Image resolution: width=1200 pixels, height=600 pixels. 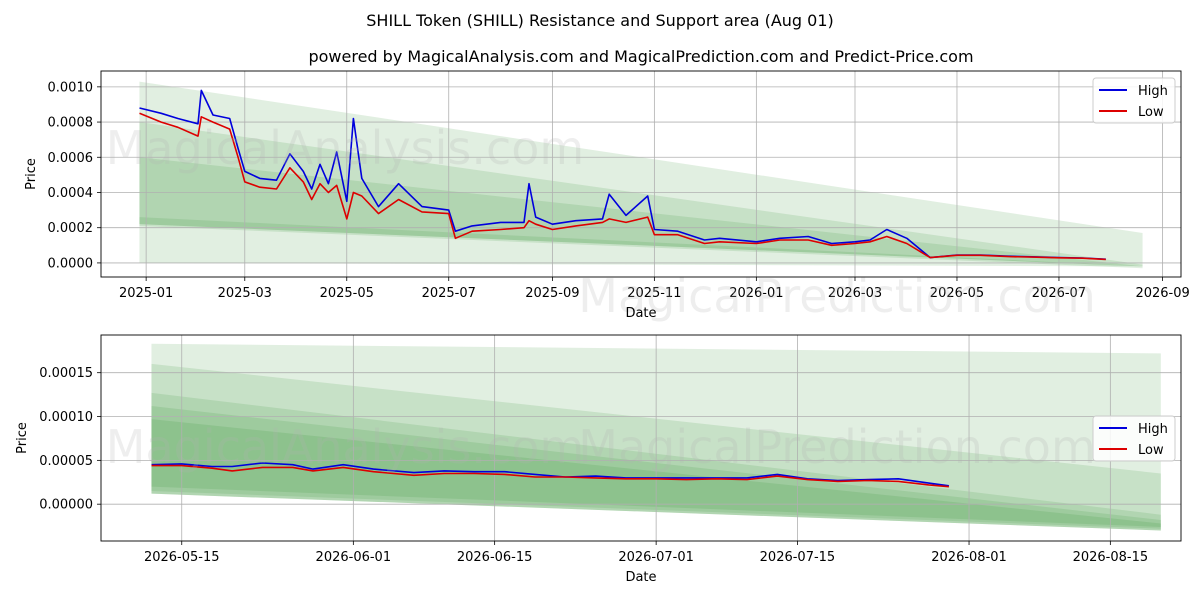 What do you see at coordinates (71, 228) in the screenshot?
I see `y-tick-label: 0.0002` at bounding box center [71, 228].